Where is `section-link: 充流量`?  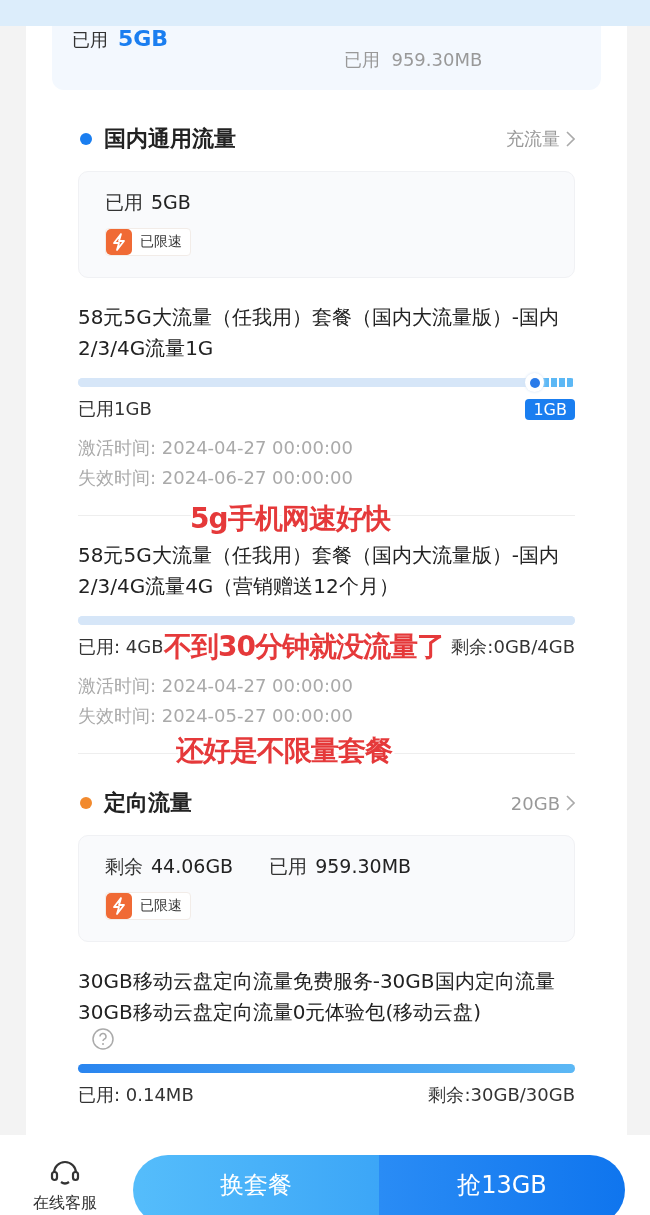 section-link: 充流量 is located at coordinates (540, 139).